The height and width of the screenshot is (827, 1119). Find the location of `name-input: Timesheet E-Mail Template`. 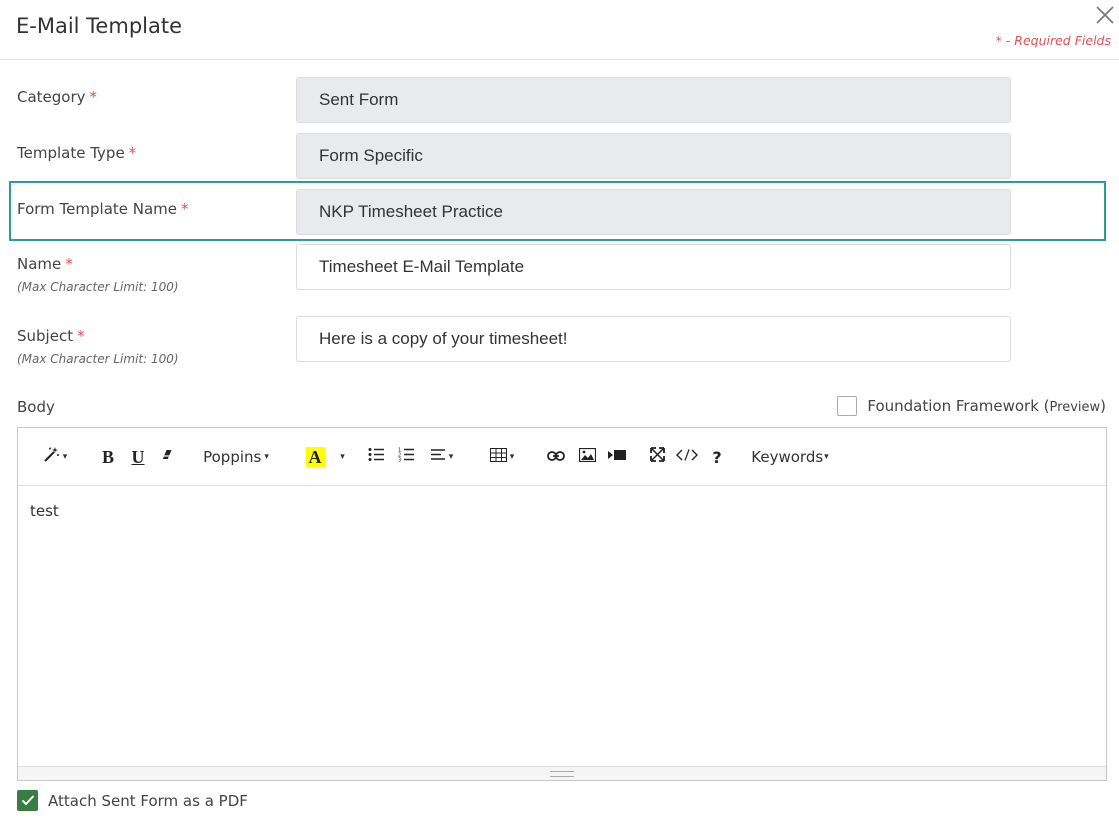

name-input: Timesheet E-Mail Template is located at coordinates (653, 267).